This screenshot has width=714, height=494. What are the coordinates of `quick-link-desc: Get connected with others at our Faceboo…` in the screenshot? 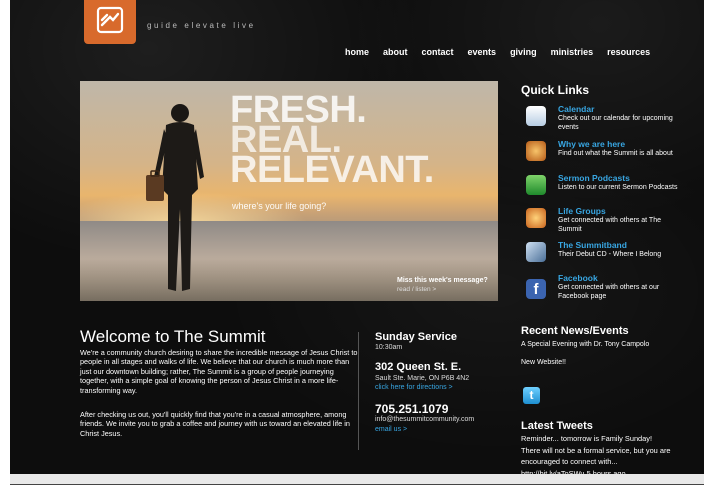 It's located at (609, 292).